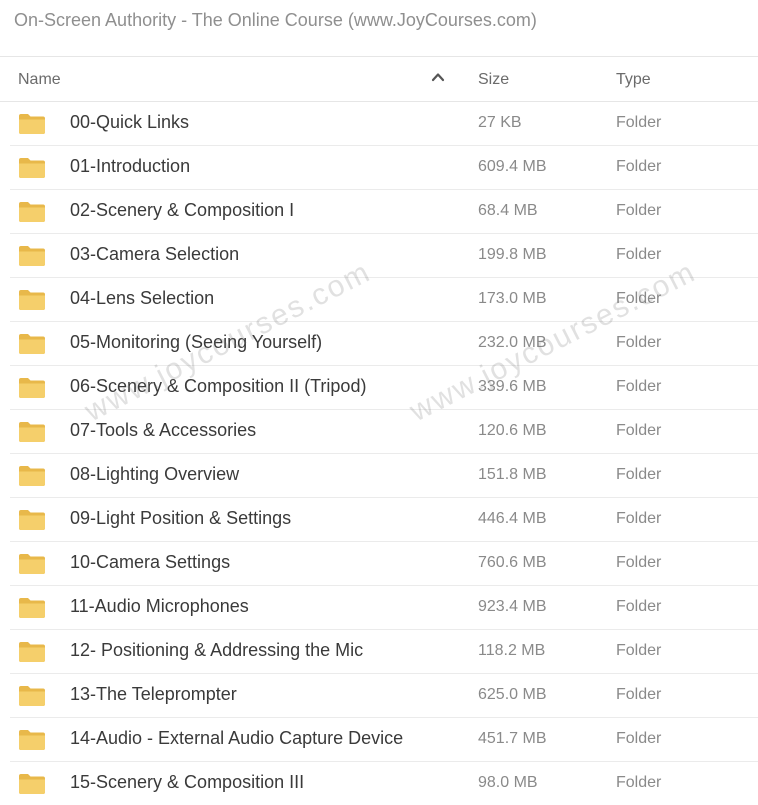 This screenshot has width=758, height=805. Describe the element at coordinates (384, 300) in the screenshot. I see `table-row: 04-Lens Selection 173.0 MB Folder` at that location.